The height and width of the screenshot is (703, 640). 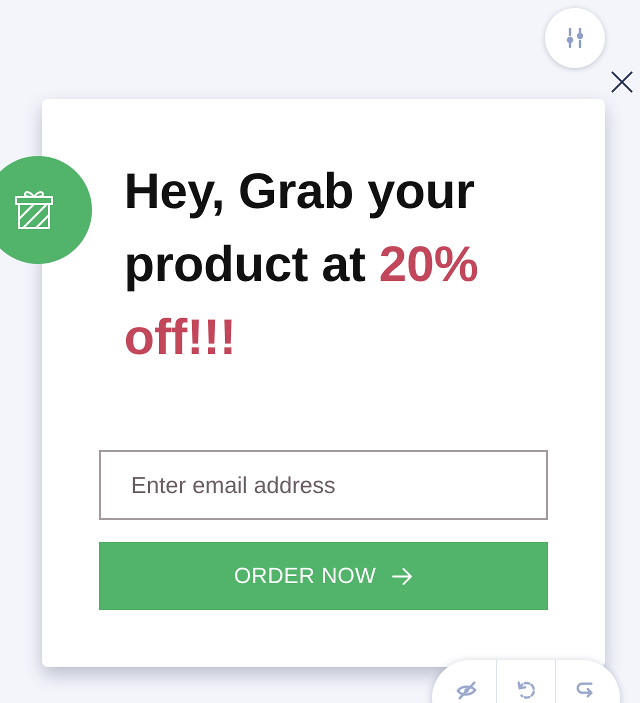 What do you see at coordinates (526, 690) in the screenshot?
I see `undo-icon` at bounding box center [526, 690].